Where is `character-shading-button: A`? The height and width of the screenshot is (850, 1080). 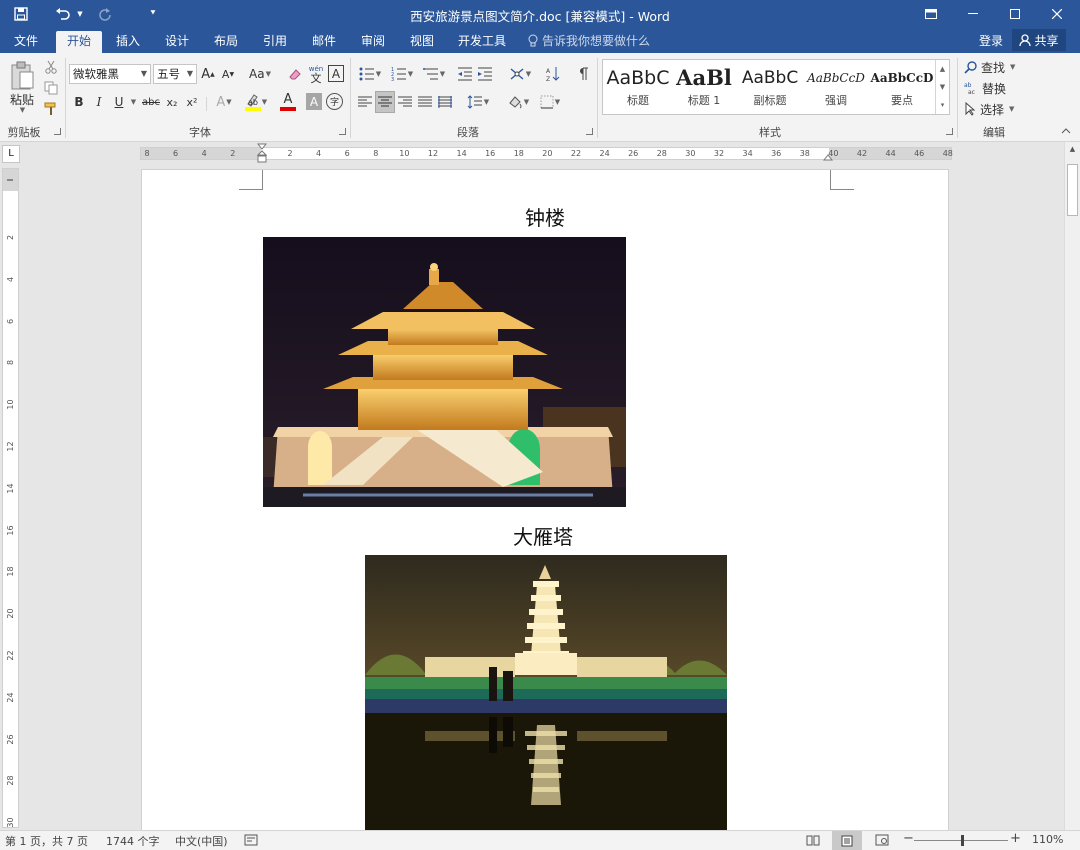
character-shading-button: A is located at coordinates (314, 101).